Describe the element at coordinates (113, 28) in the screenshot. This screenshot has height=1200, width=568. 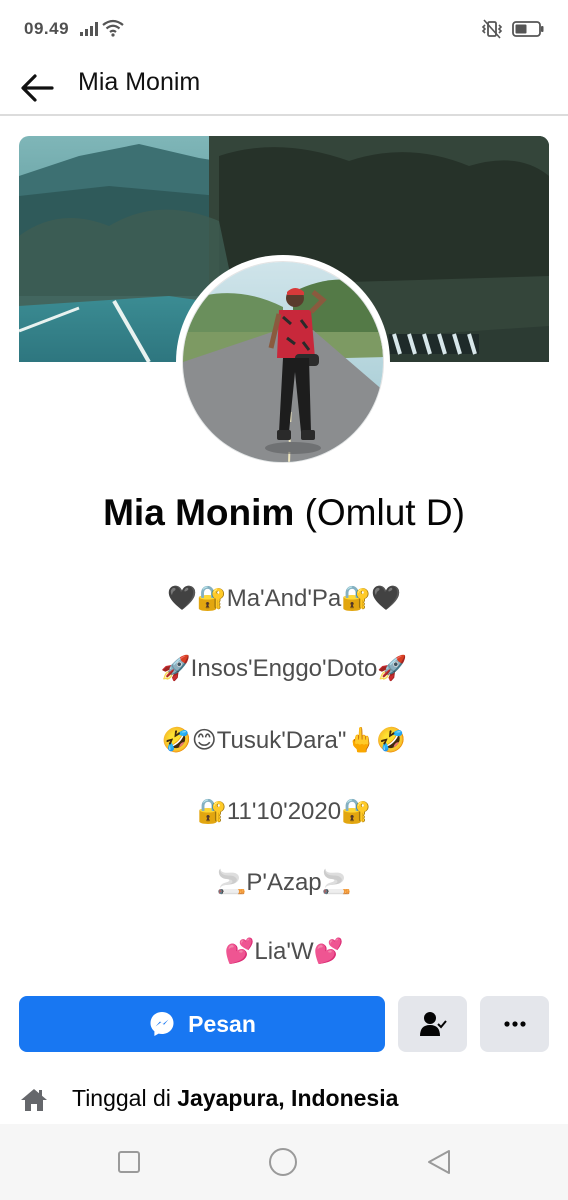
I see `wifi-icon` at that location.